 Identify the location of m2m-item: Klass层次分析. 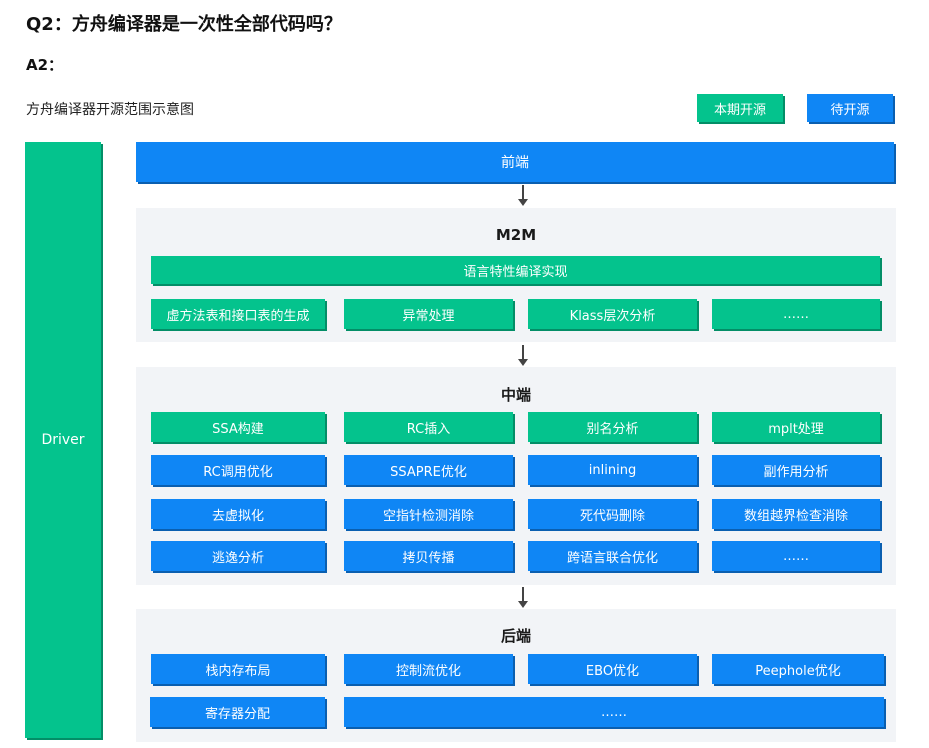
(612, 314).